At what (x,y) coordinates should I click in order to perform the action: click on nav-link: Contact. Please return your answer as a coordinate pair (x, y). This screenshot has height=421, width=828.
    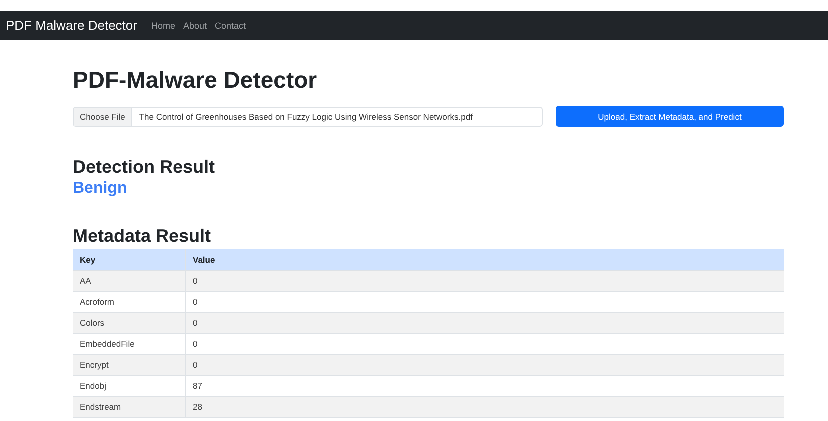
    Looking at the image, I should click on (230, 25).